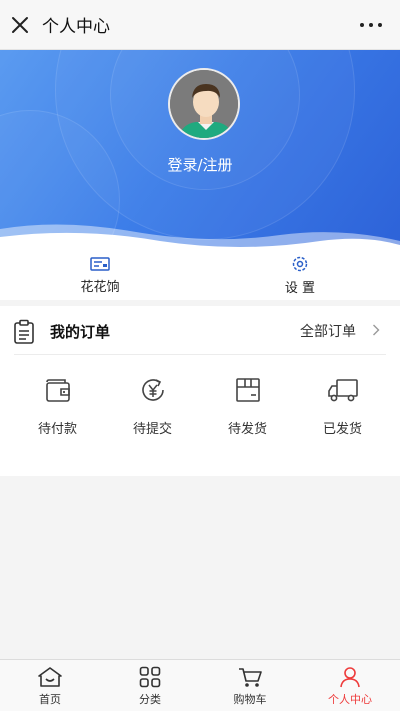 This screenshot has width=400, height=711. What do you see at coordinates (152, 390) in the screenshot?
I see `yuan-cycle-icon` at bounding box center [152, 390].